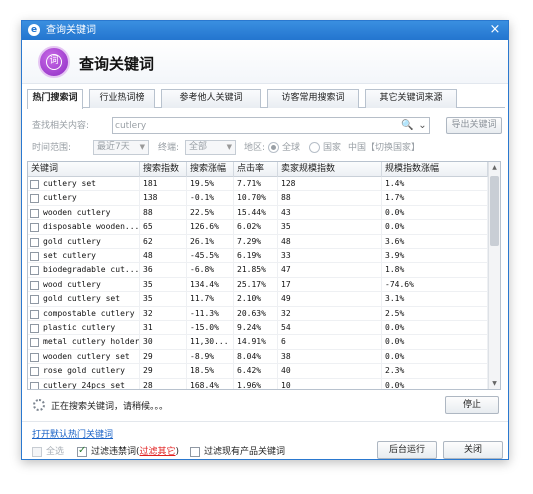  Describe the element at coordinates (163, 356) in the screenshot. I see `table-cell: 29` at that location.